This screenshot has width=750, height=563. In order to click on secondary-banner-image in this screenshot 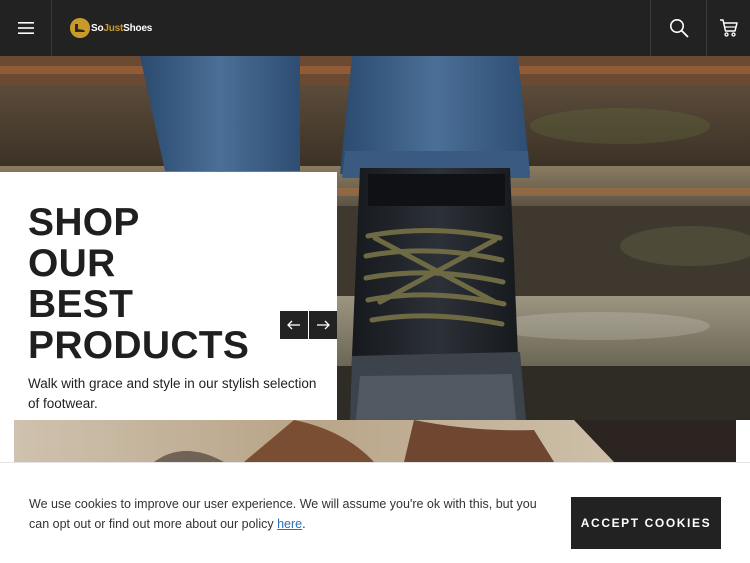, I will do `click(375, 441)`.